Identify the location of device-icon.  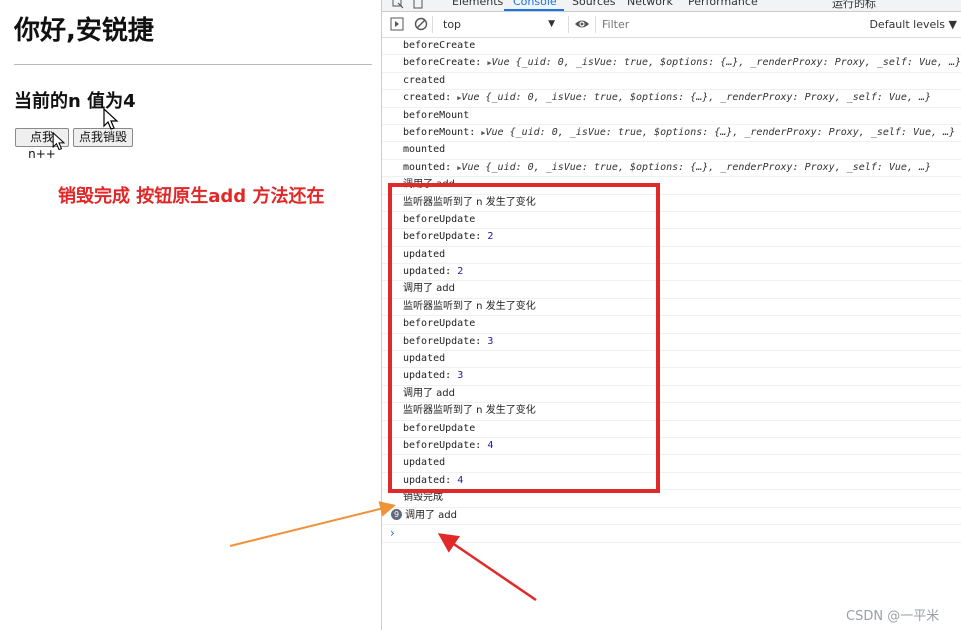
(418, 4).